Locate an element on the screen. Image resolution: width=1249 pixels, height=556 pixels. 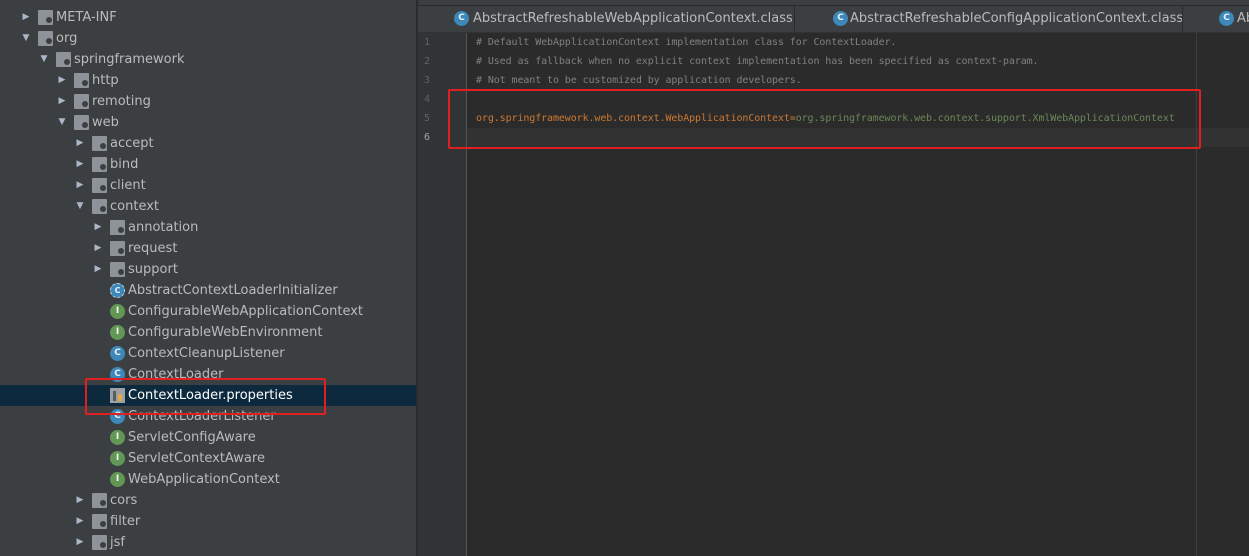
tree-item: I ServletConfigAware is located at coordinates (208, 437).